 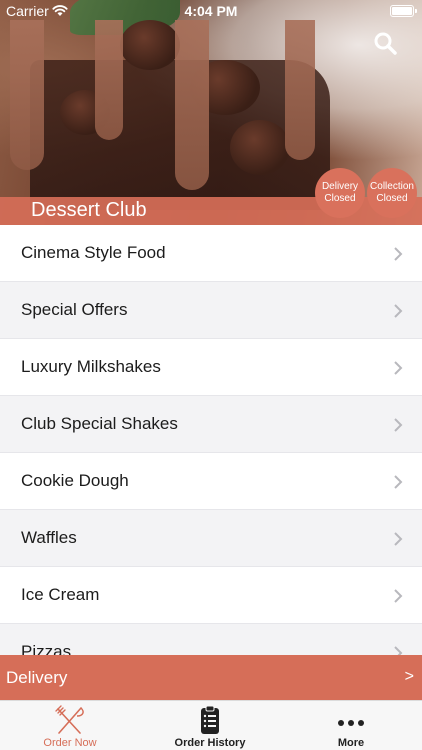 What do you see at coordinates (211, 253) in the screenshot?
I see `menu-item-cinema-style-food: Cinema Style Food` at bounding box center [211, 253].